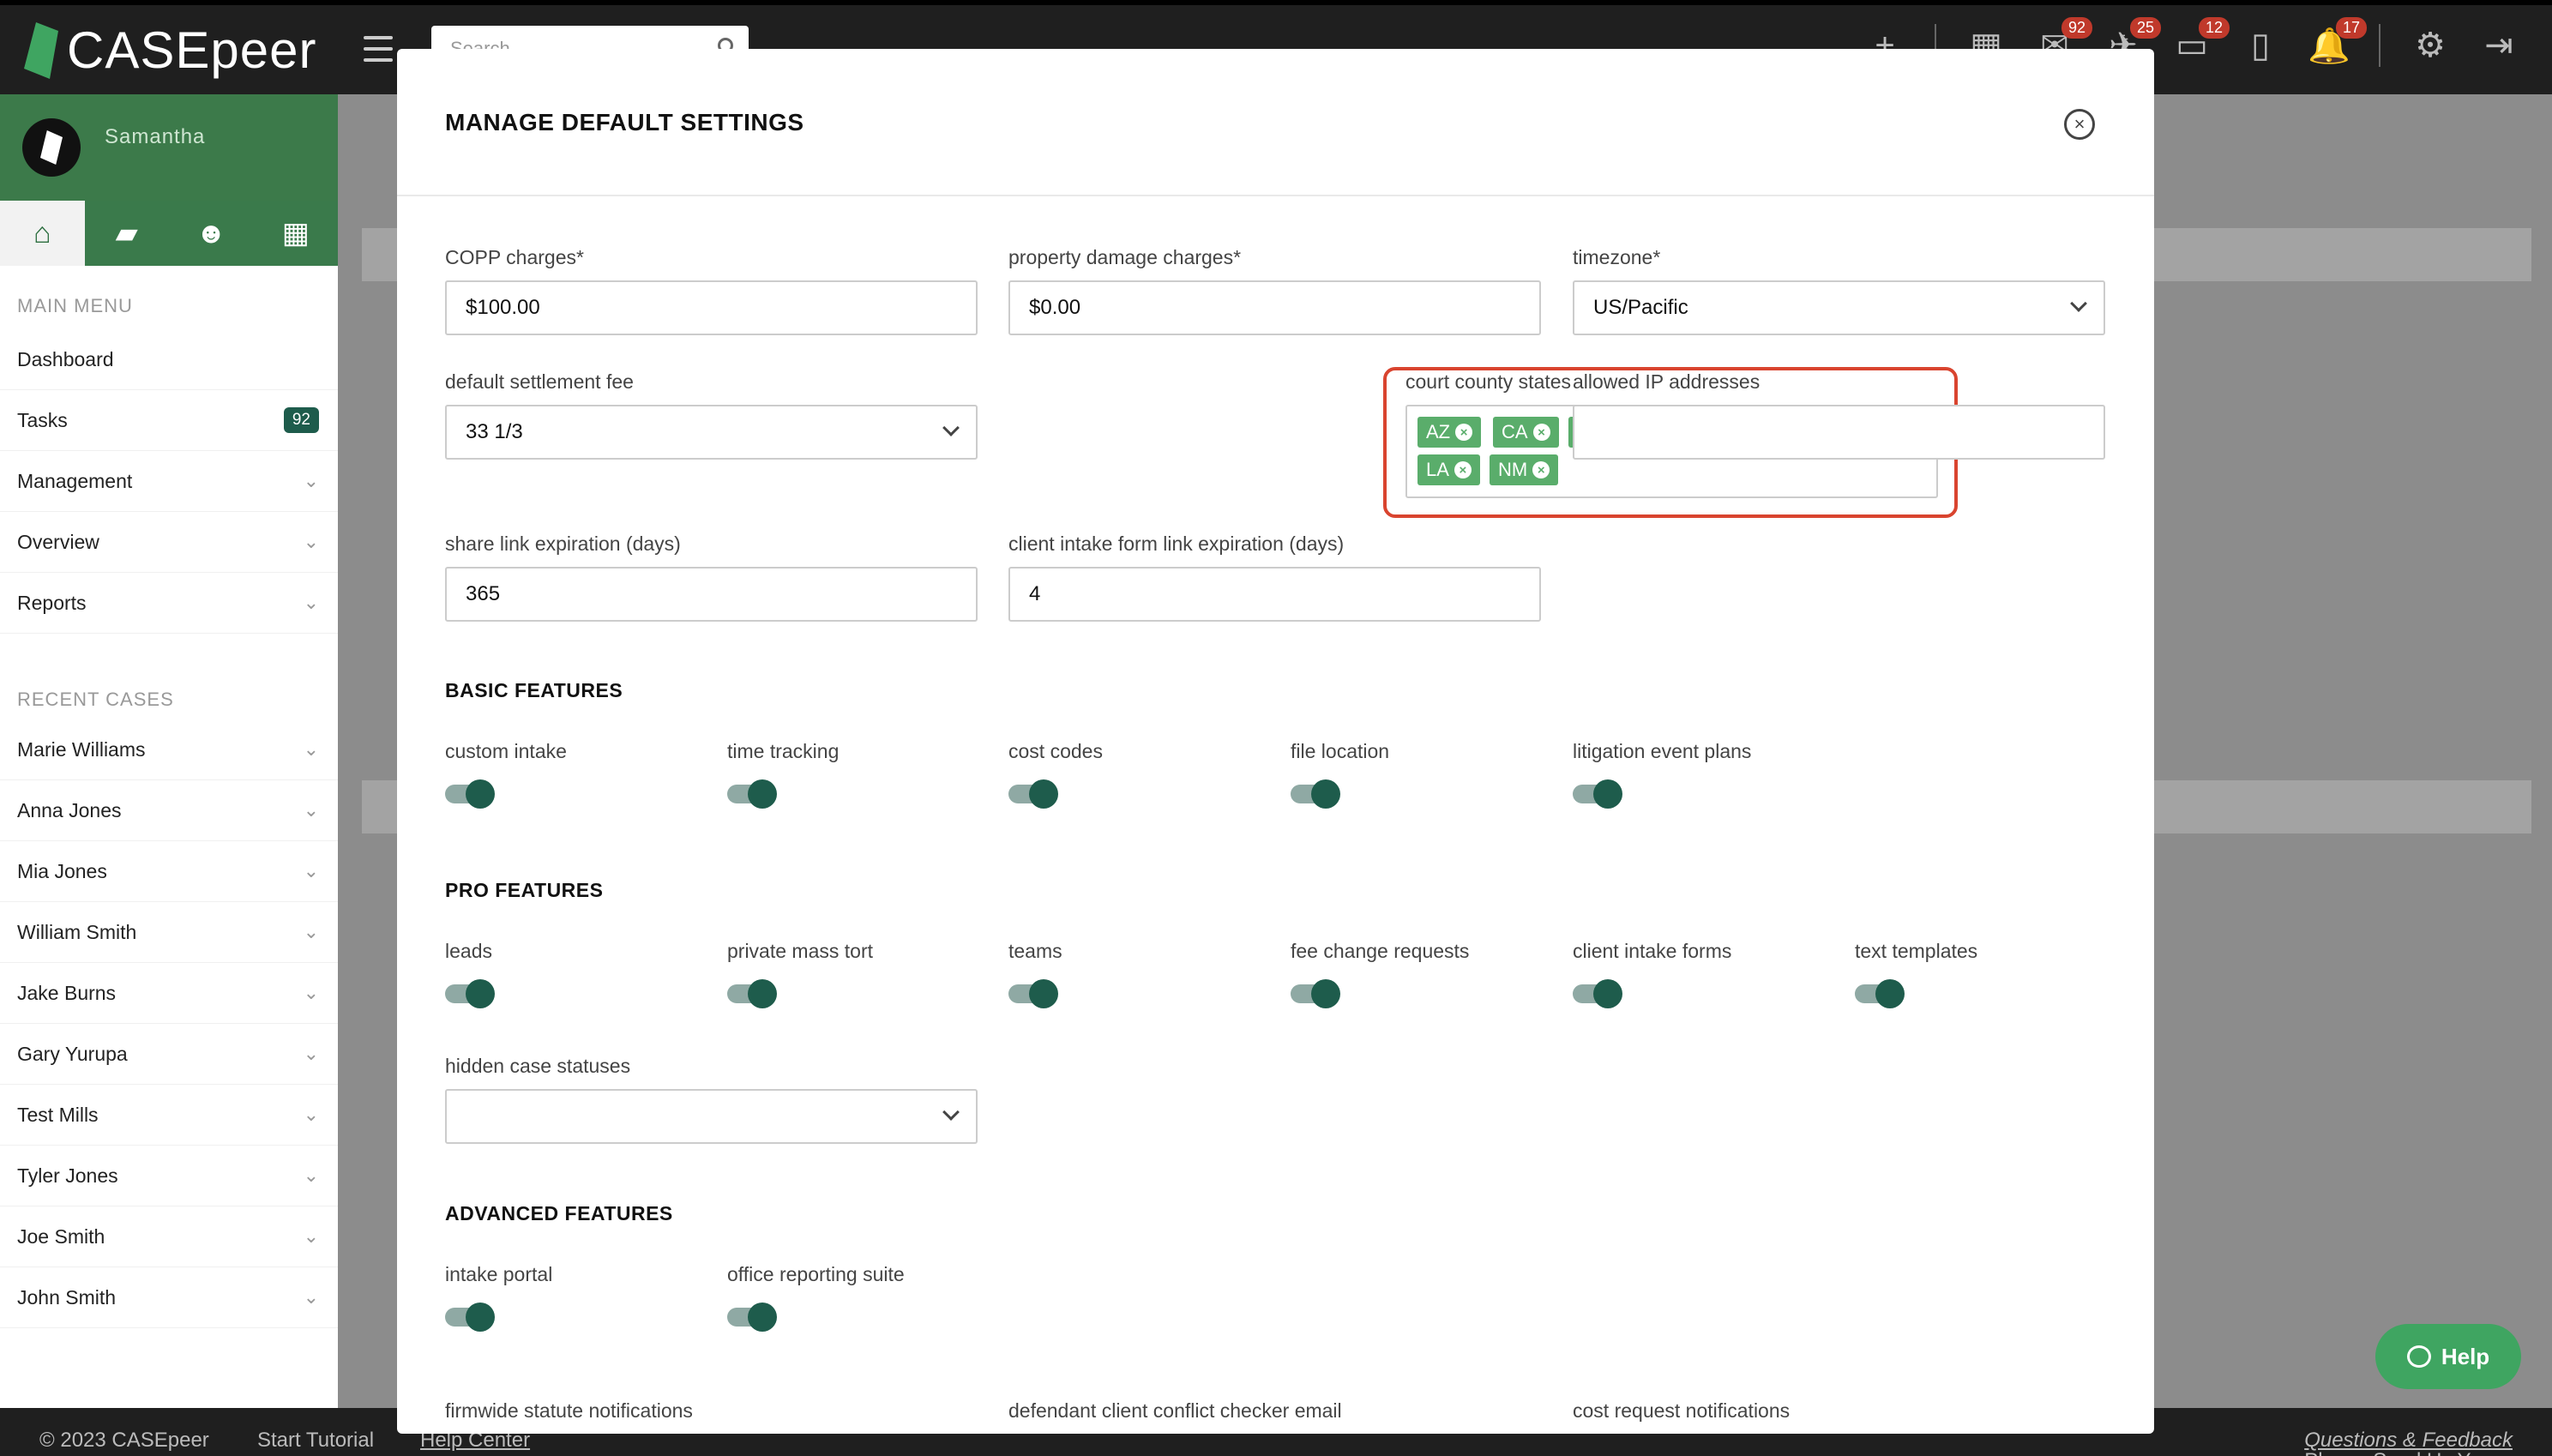 The height and width of the screenshot is (1456, 2552). I want to click on custom-intake-toggle, so click(470, 794).